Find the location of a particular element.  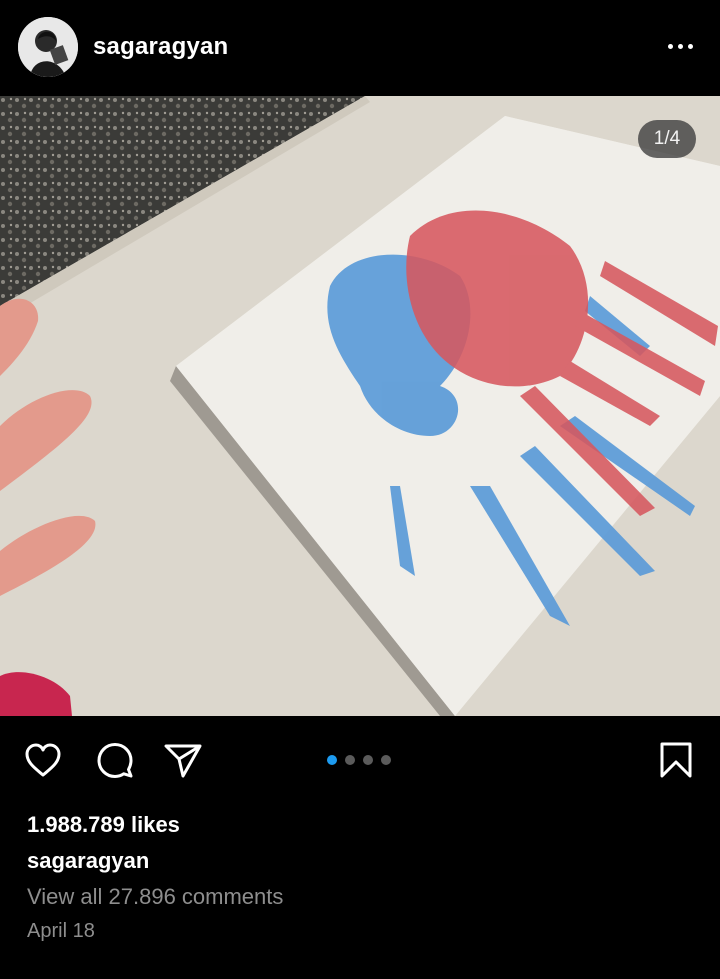

post-date: April 18 is located at coordinates (61, 931).